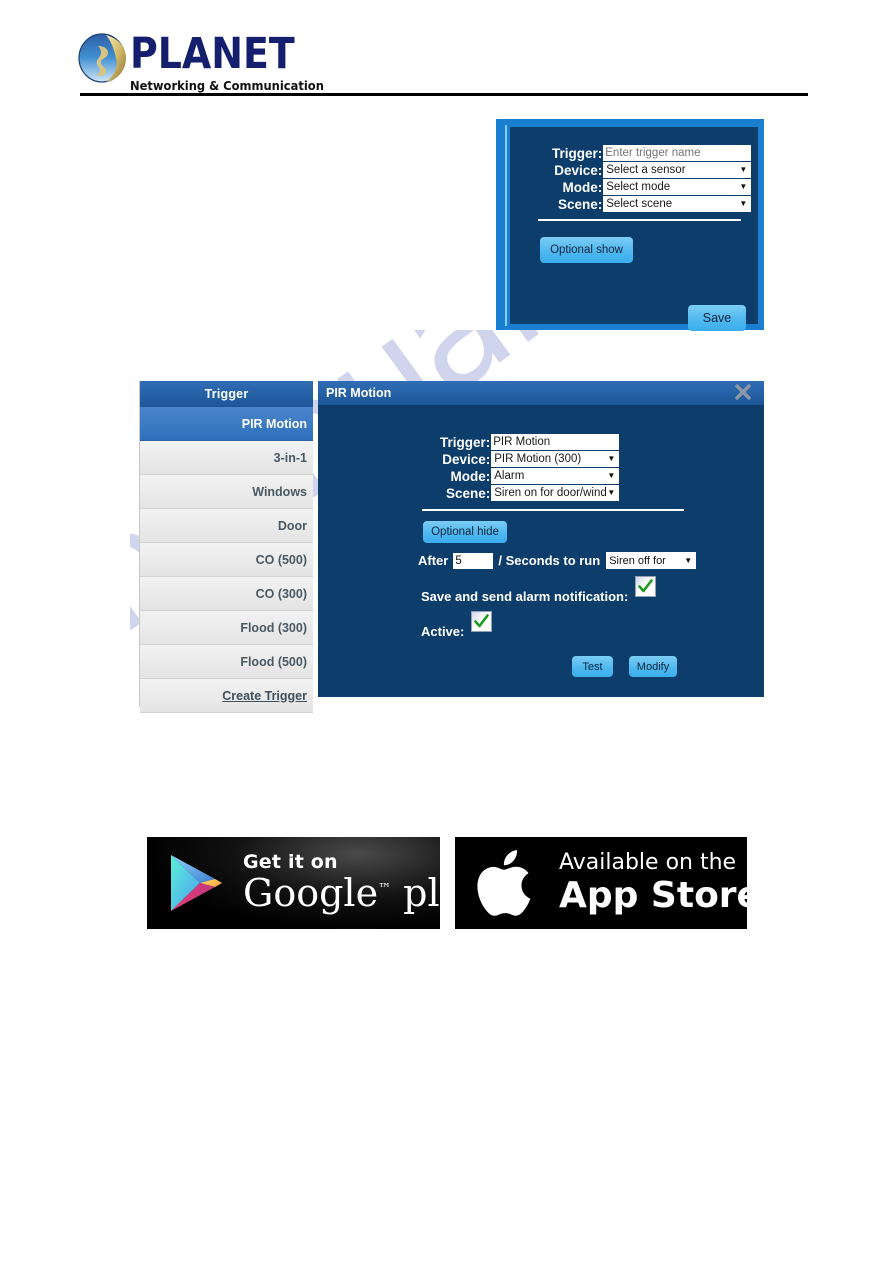 This screenshot has width=893, height=1263. I want to click on brand-name: PLANET, so click(212, 54).